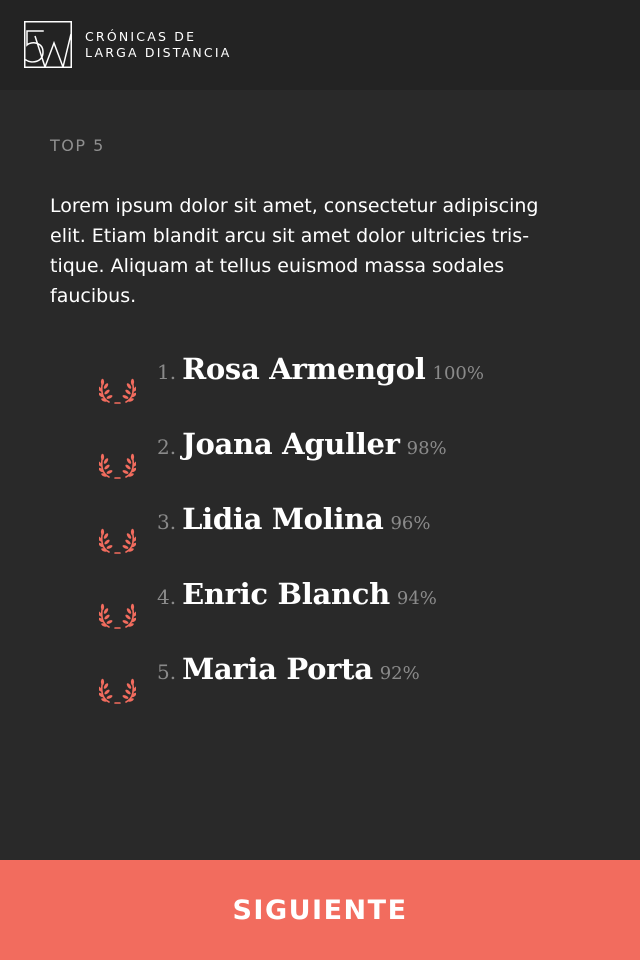 The height and width of the screenshot is (960, 640). I want to click on rank-percentage: 96%, so click(410, 523).